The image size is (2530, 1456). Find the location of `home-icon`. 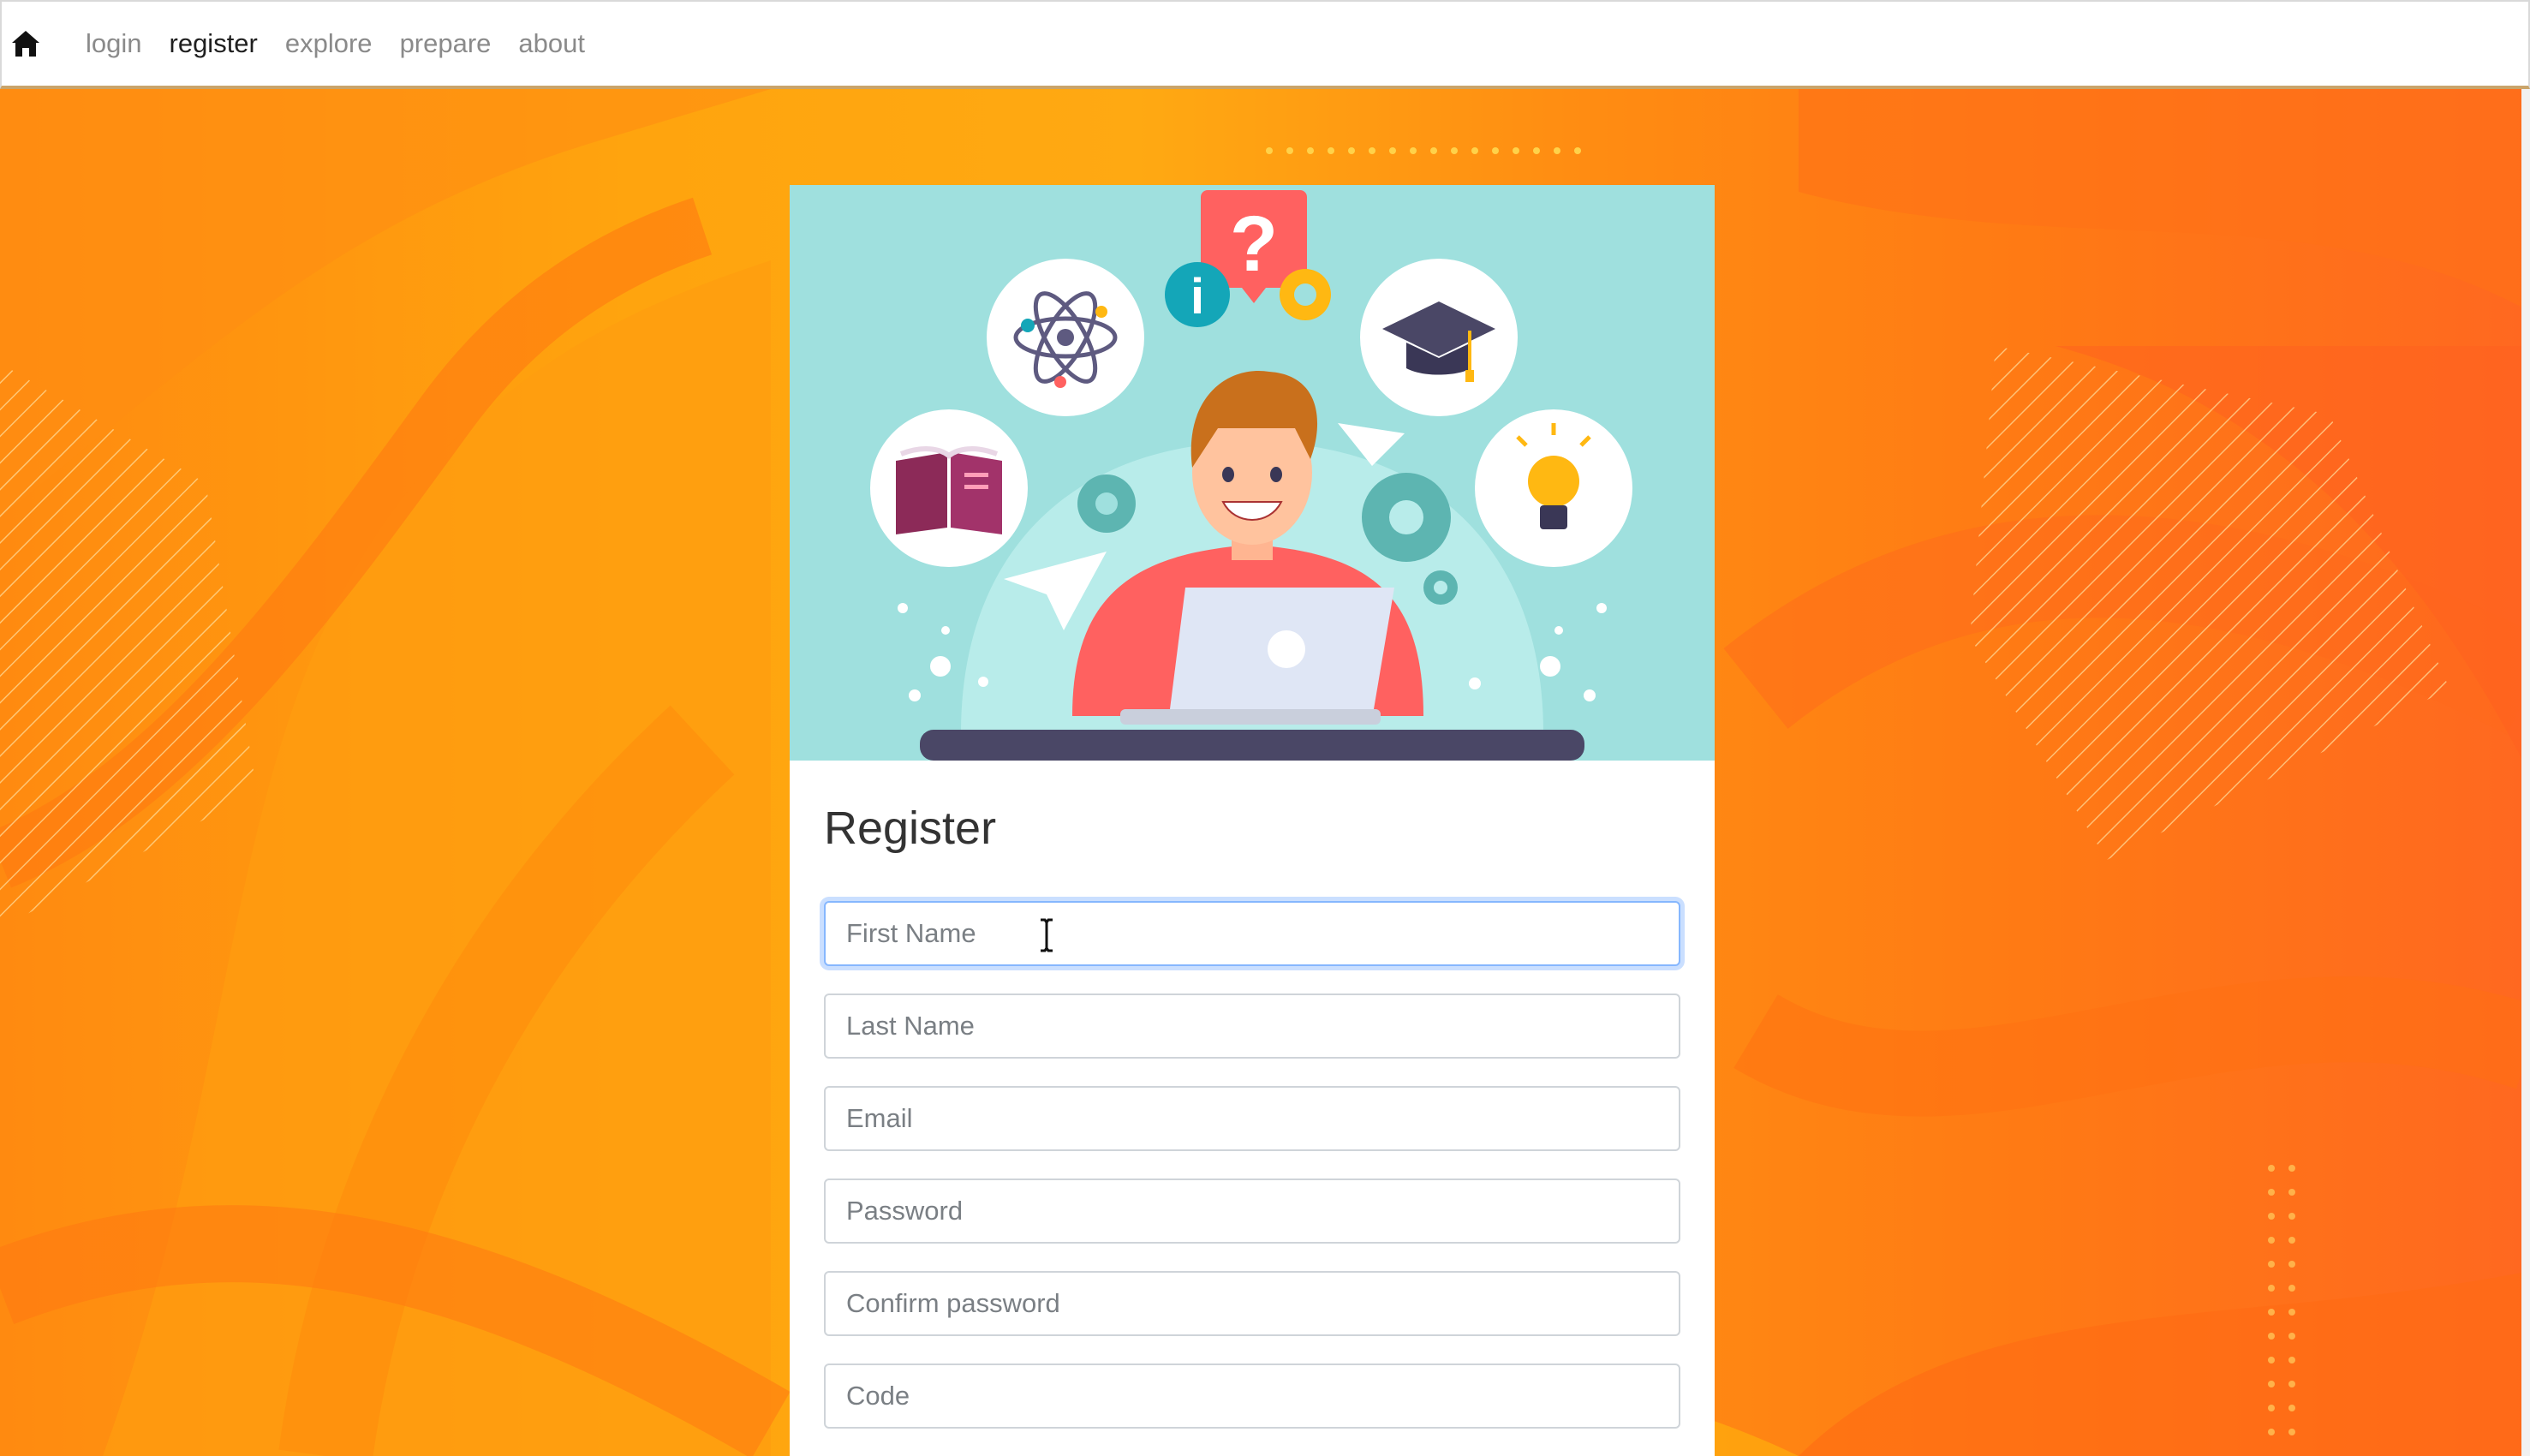

home-icon is located at coordinates (28, 44).